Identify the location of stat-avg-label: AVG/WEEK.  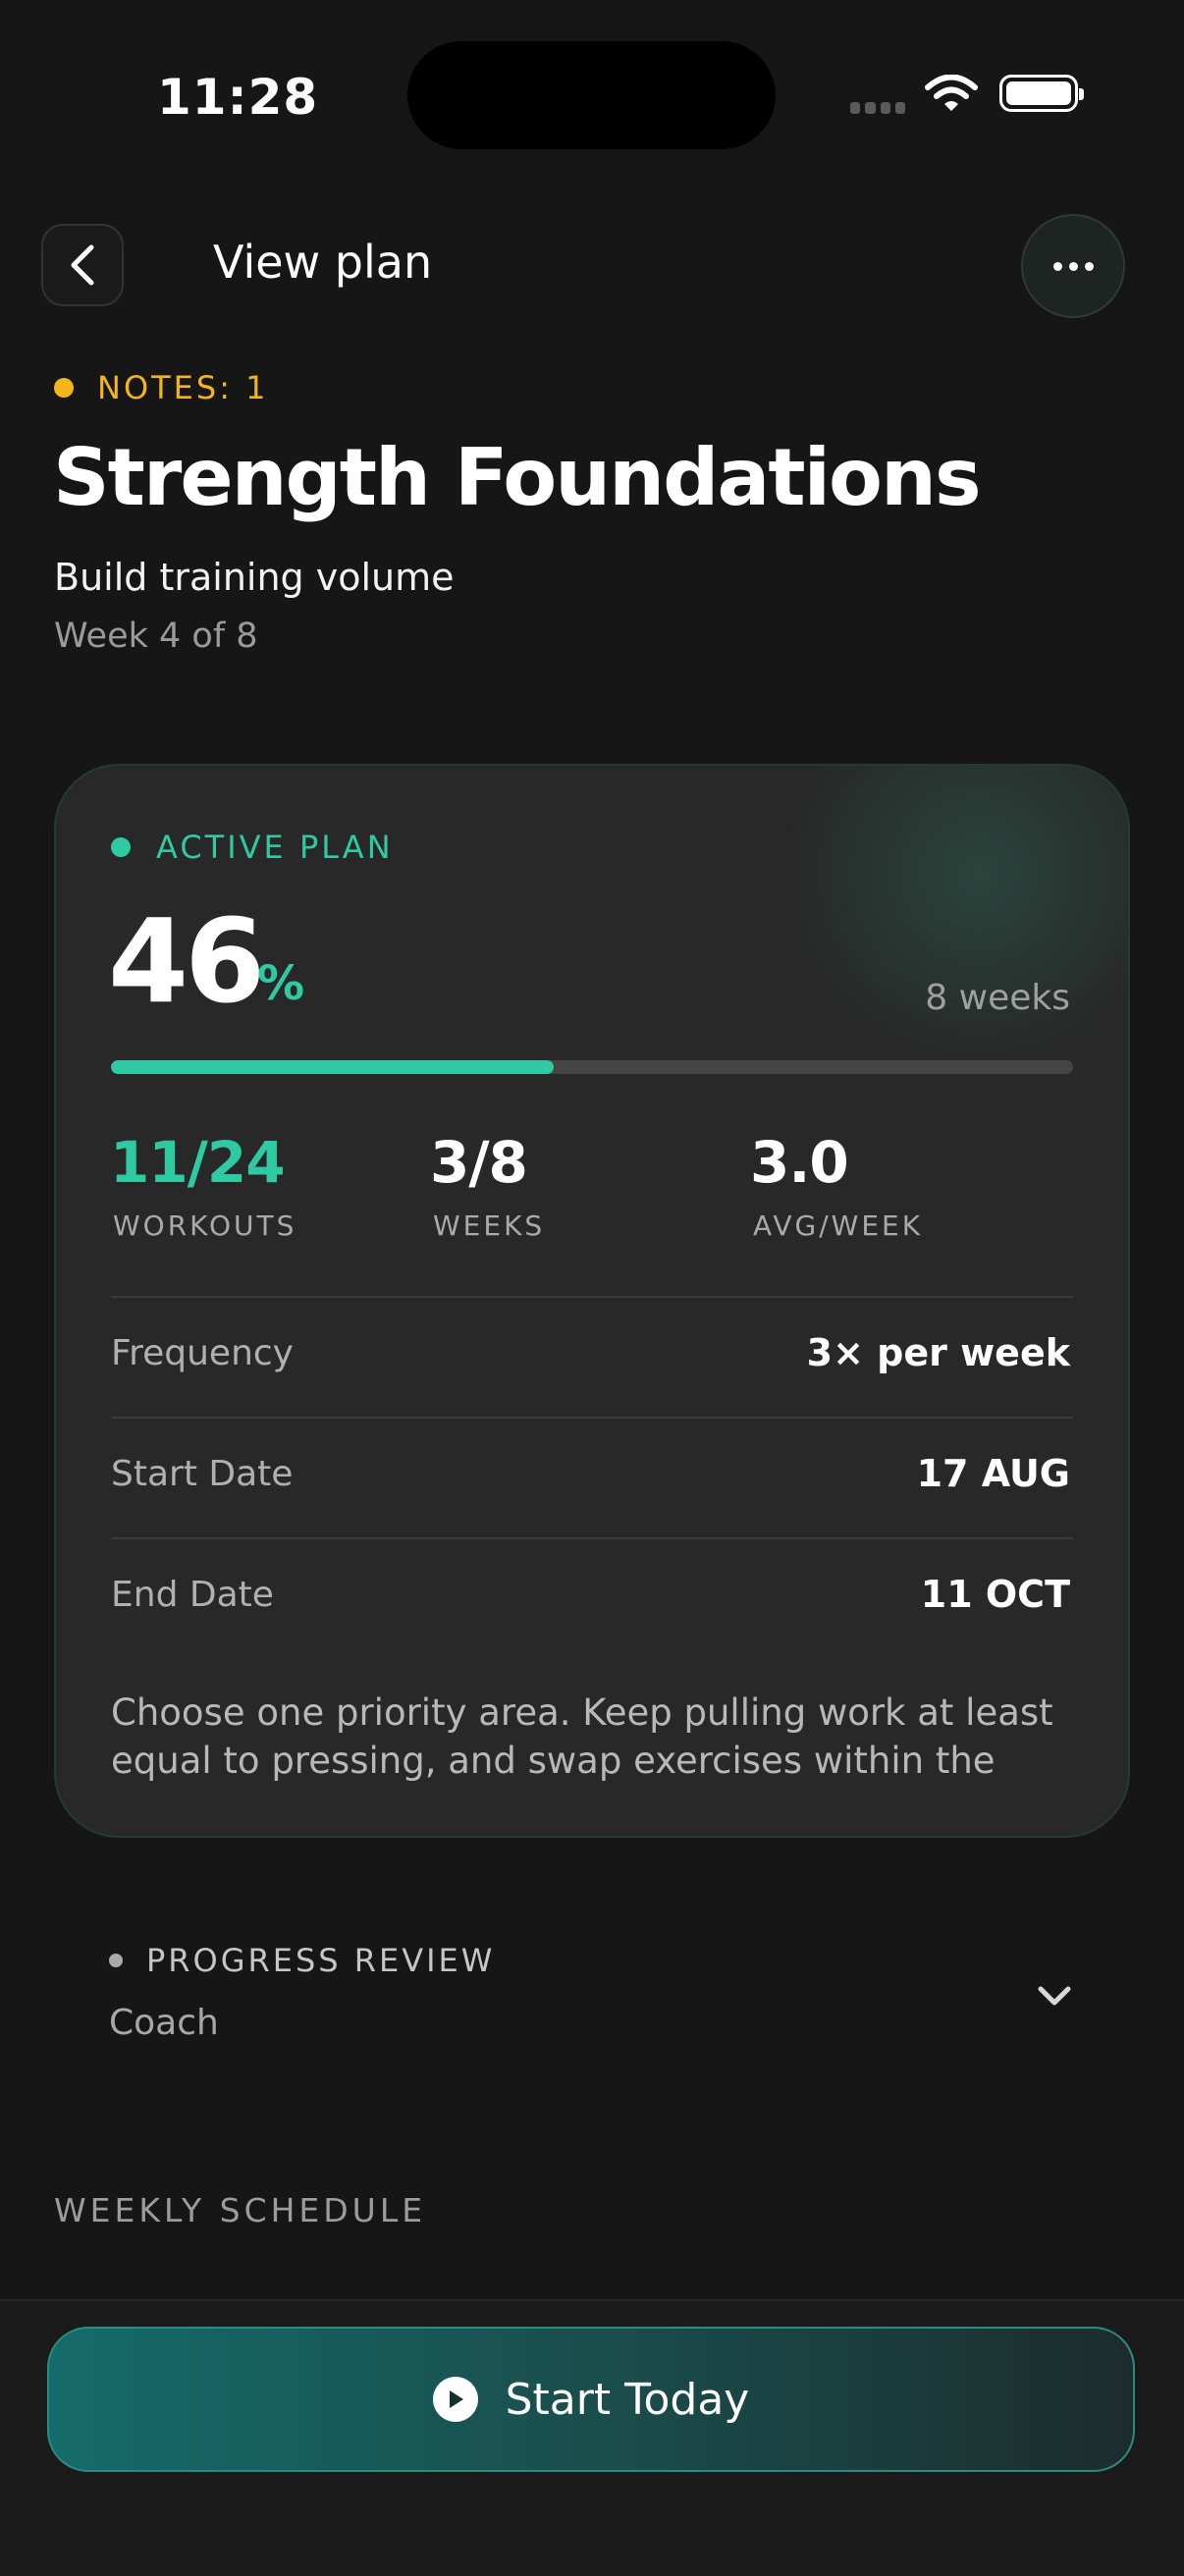
(839, 1225).